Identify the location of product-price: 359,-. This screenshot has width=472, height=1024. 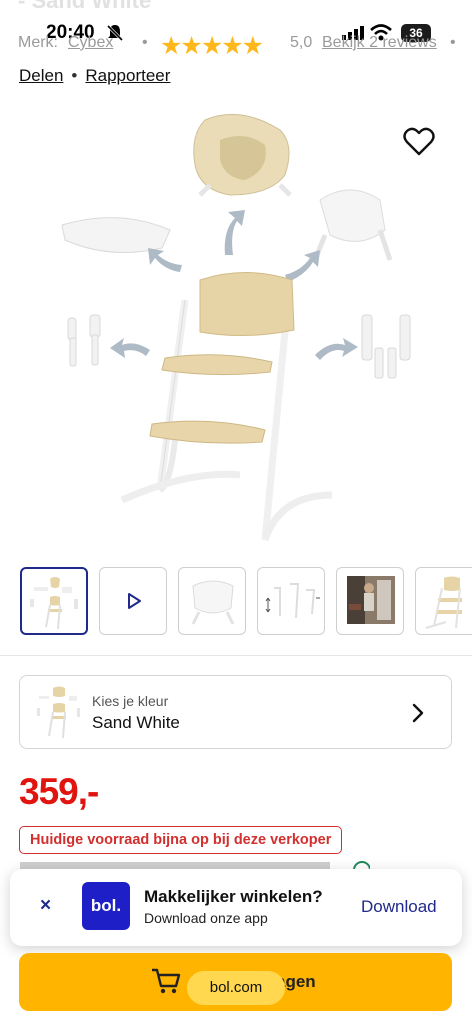
(59, 791).